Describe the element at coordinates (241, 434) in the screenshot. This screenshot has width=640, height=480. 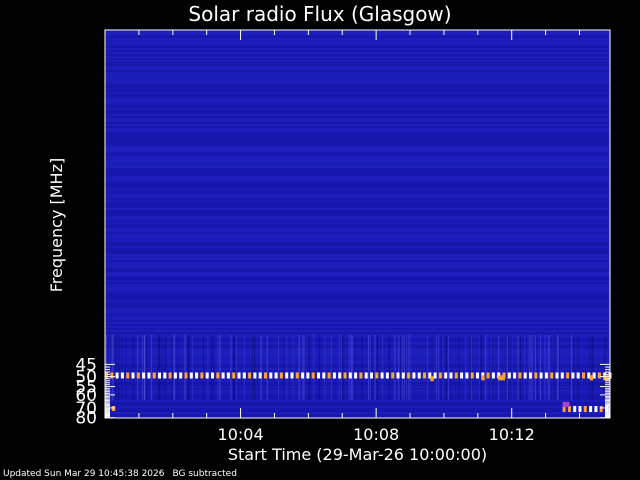
I see `x-tick-label: 10:04` at that location.